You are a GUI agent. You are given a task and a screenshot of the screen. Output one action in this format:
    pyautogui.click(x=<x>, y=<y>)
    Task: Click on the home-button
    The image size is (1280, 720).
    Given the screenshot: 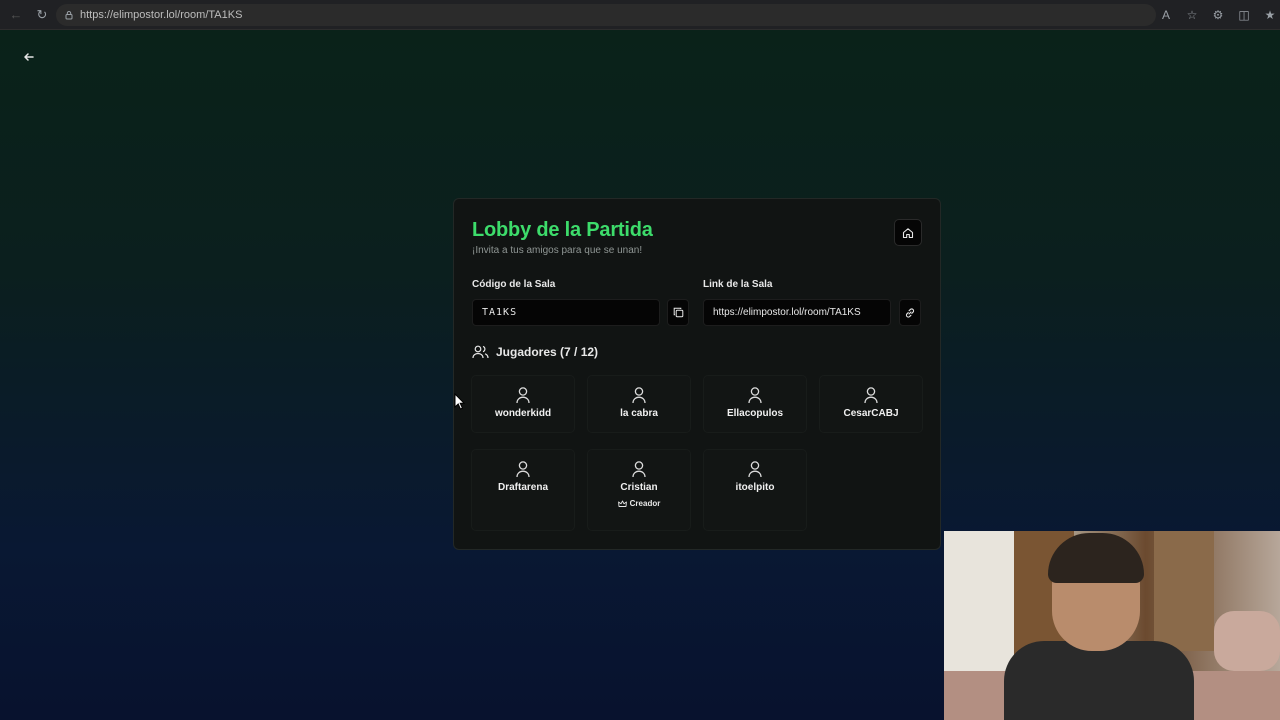 What is the action you would take?
    pyautogui.click(x=908, y=232)
    